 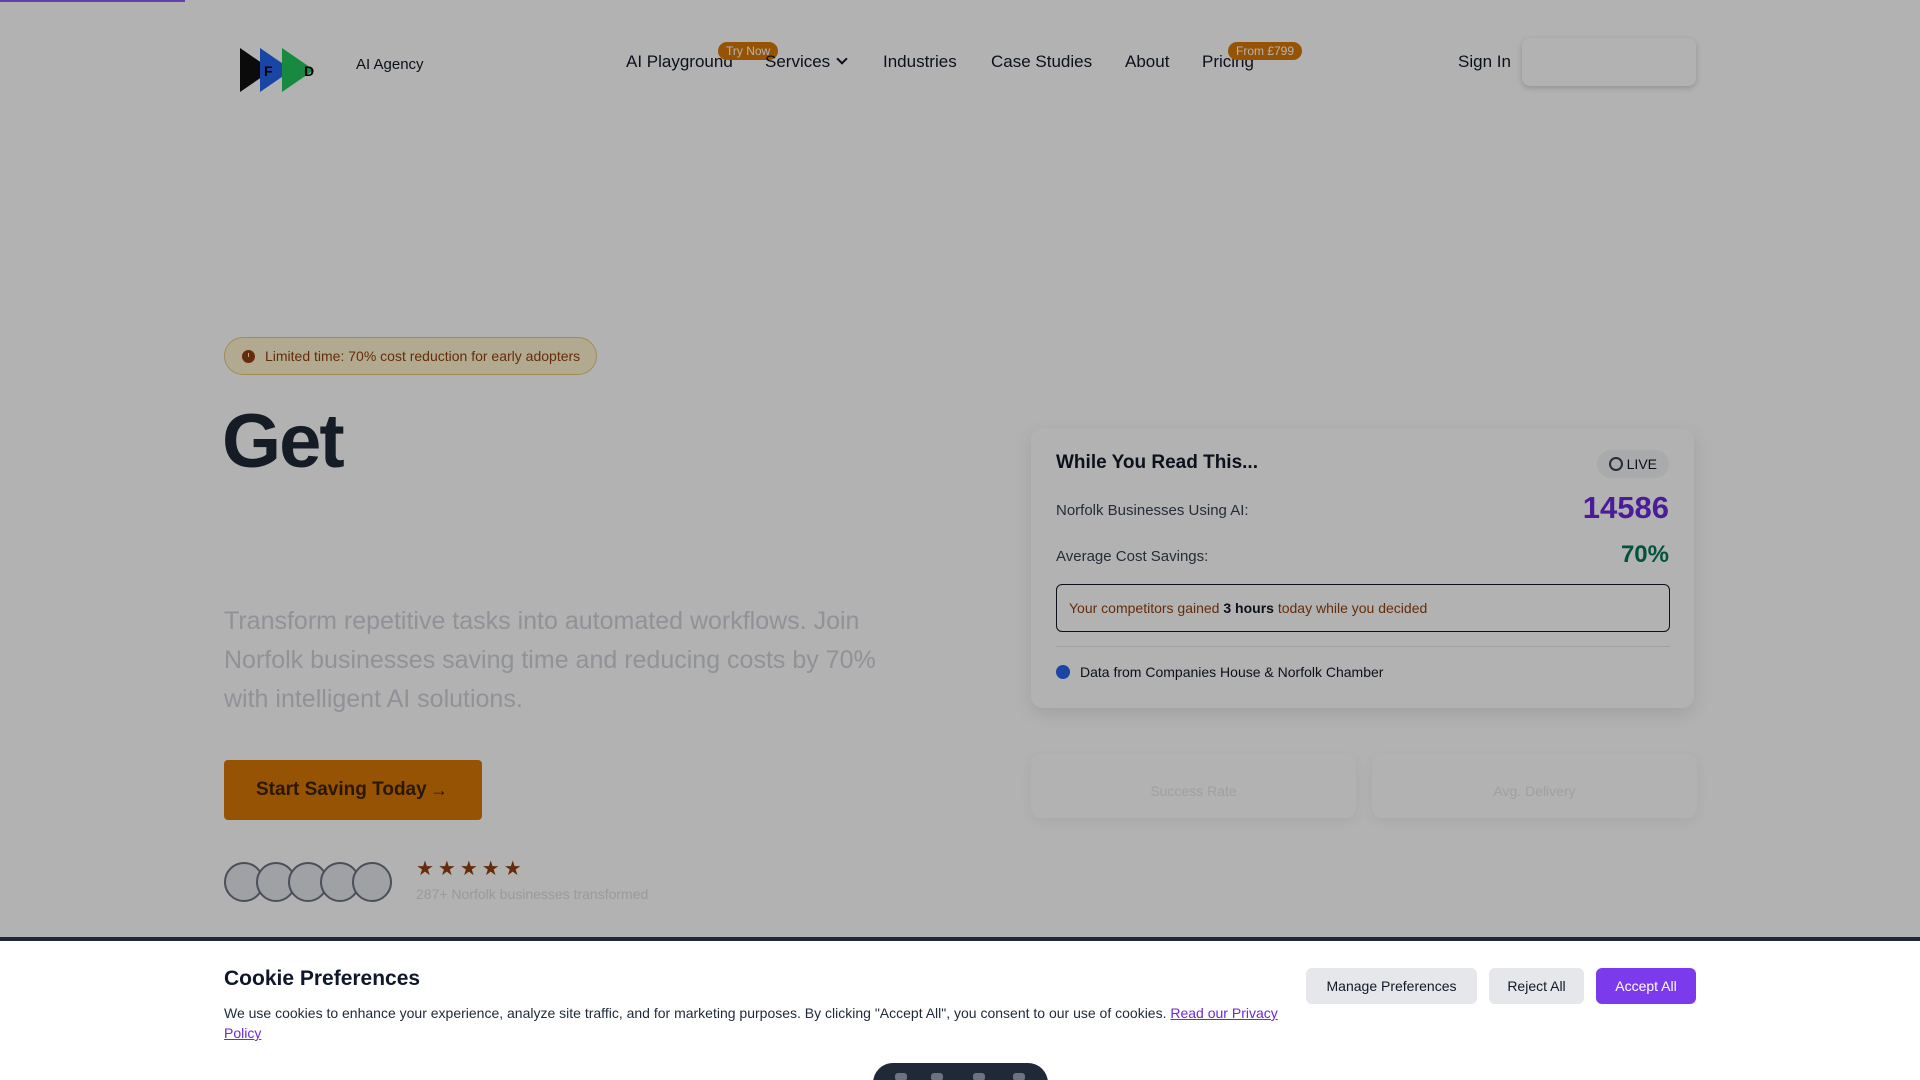 I want to click on reject-all-button: Reject All, so click(x=1536, y=986).